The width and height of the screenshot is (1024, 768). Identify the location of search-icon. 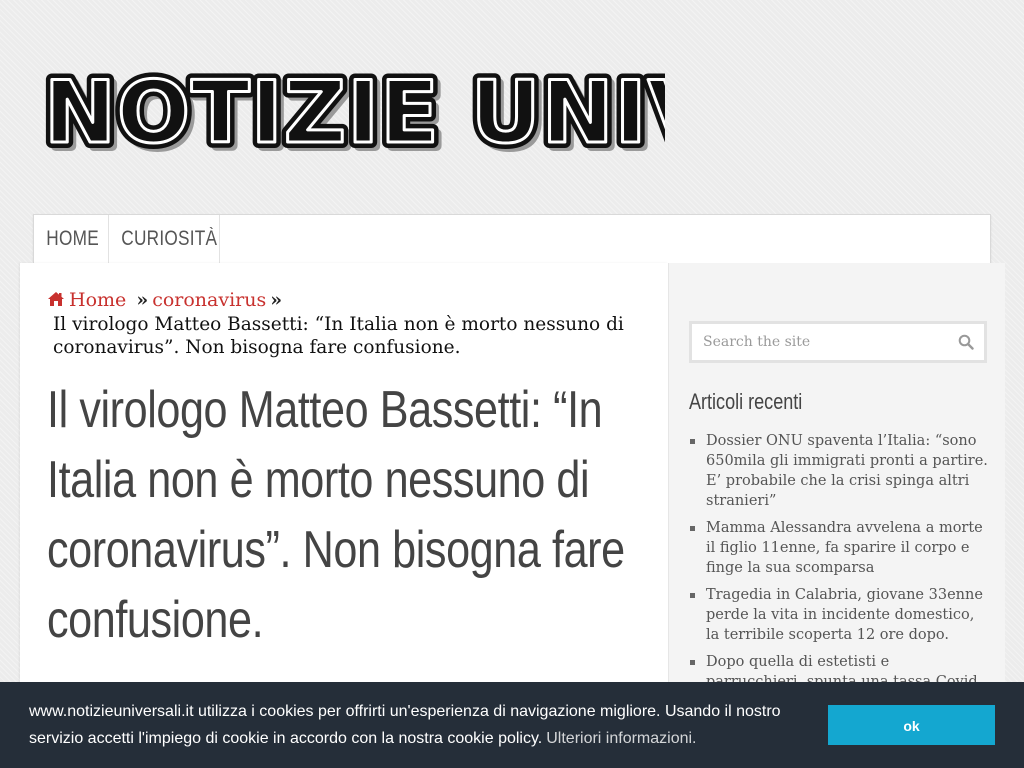
(966, 342).